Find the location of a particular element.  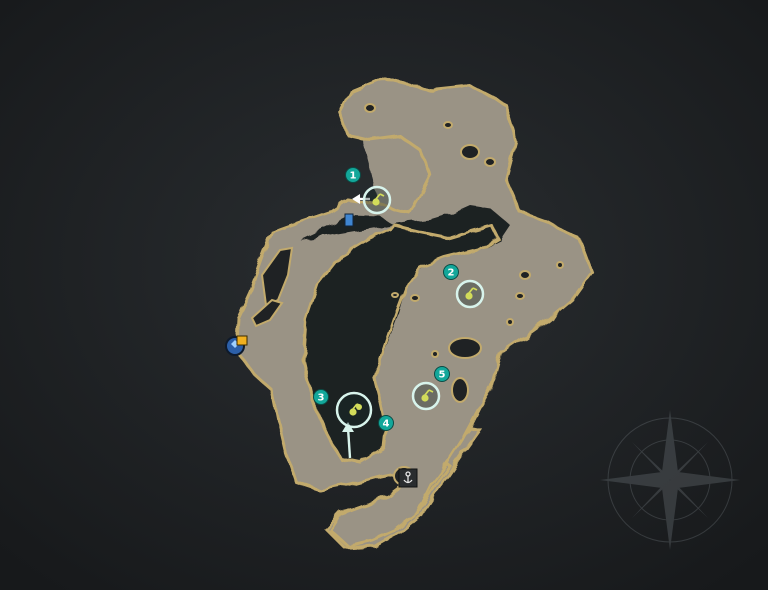

resource-marker-4: 4 is located at coordinates (386, 423).